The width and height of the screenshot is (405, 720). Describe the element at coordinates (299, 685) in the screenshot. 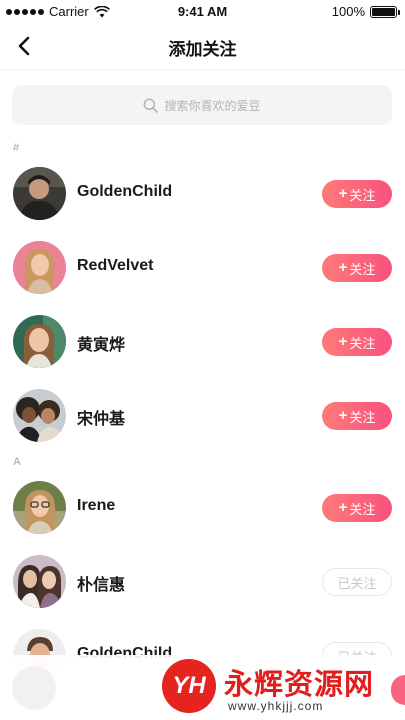

I see `watermark-title: 永辉资源网` at that location.